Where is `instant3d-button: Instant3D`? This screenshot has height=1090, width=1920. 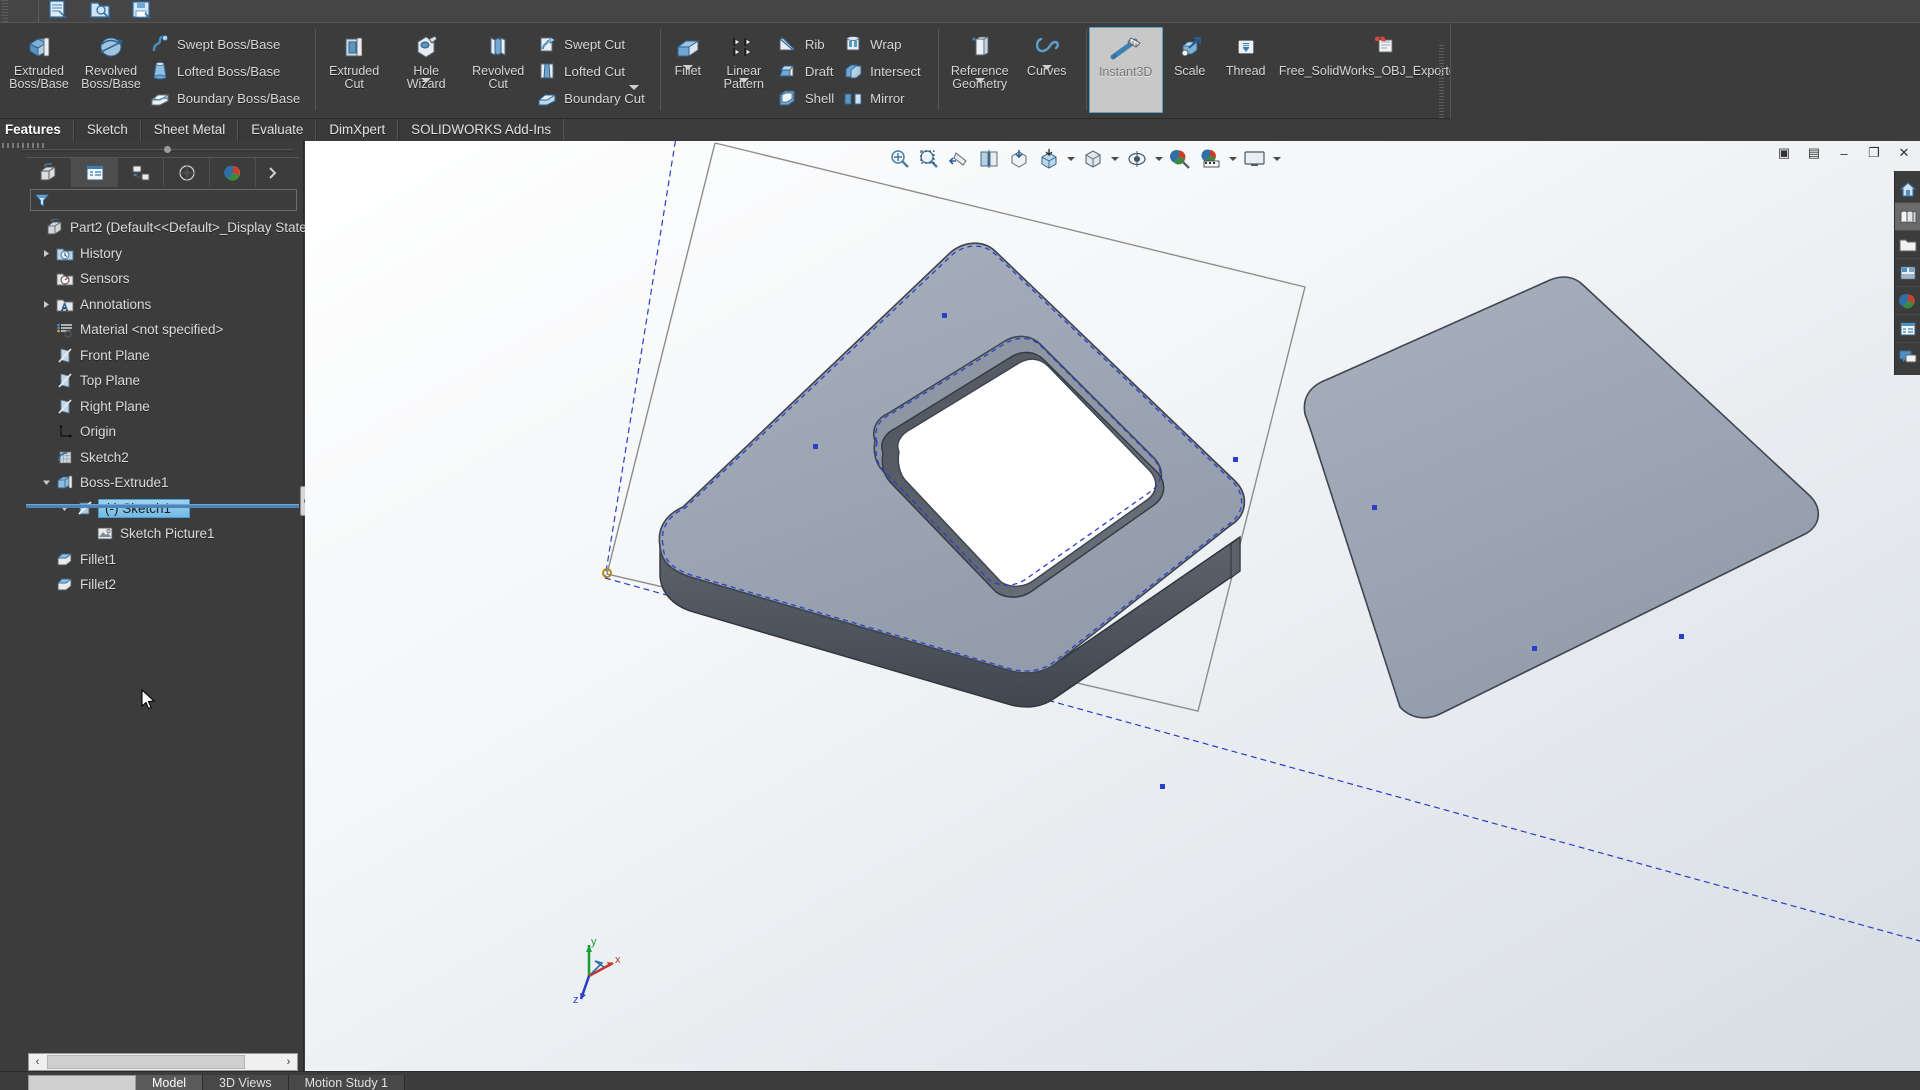 instant3d-button: Instant3D is located at coordinates (1125, 70).